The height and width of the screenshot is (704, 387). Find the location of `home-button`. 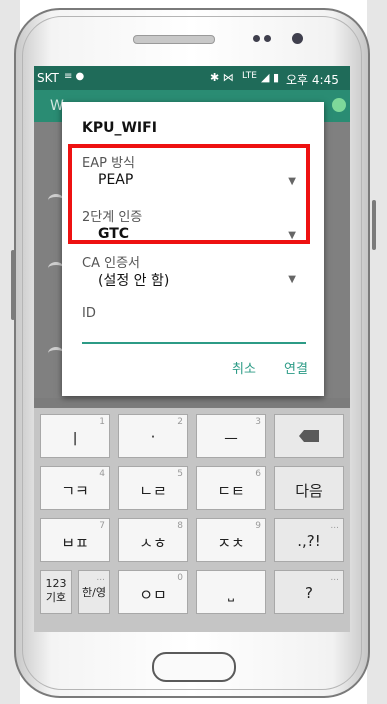

home-button is located at coordinates (194, 667).